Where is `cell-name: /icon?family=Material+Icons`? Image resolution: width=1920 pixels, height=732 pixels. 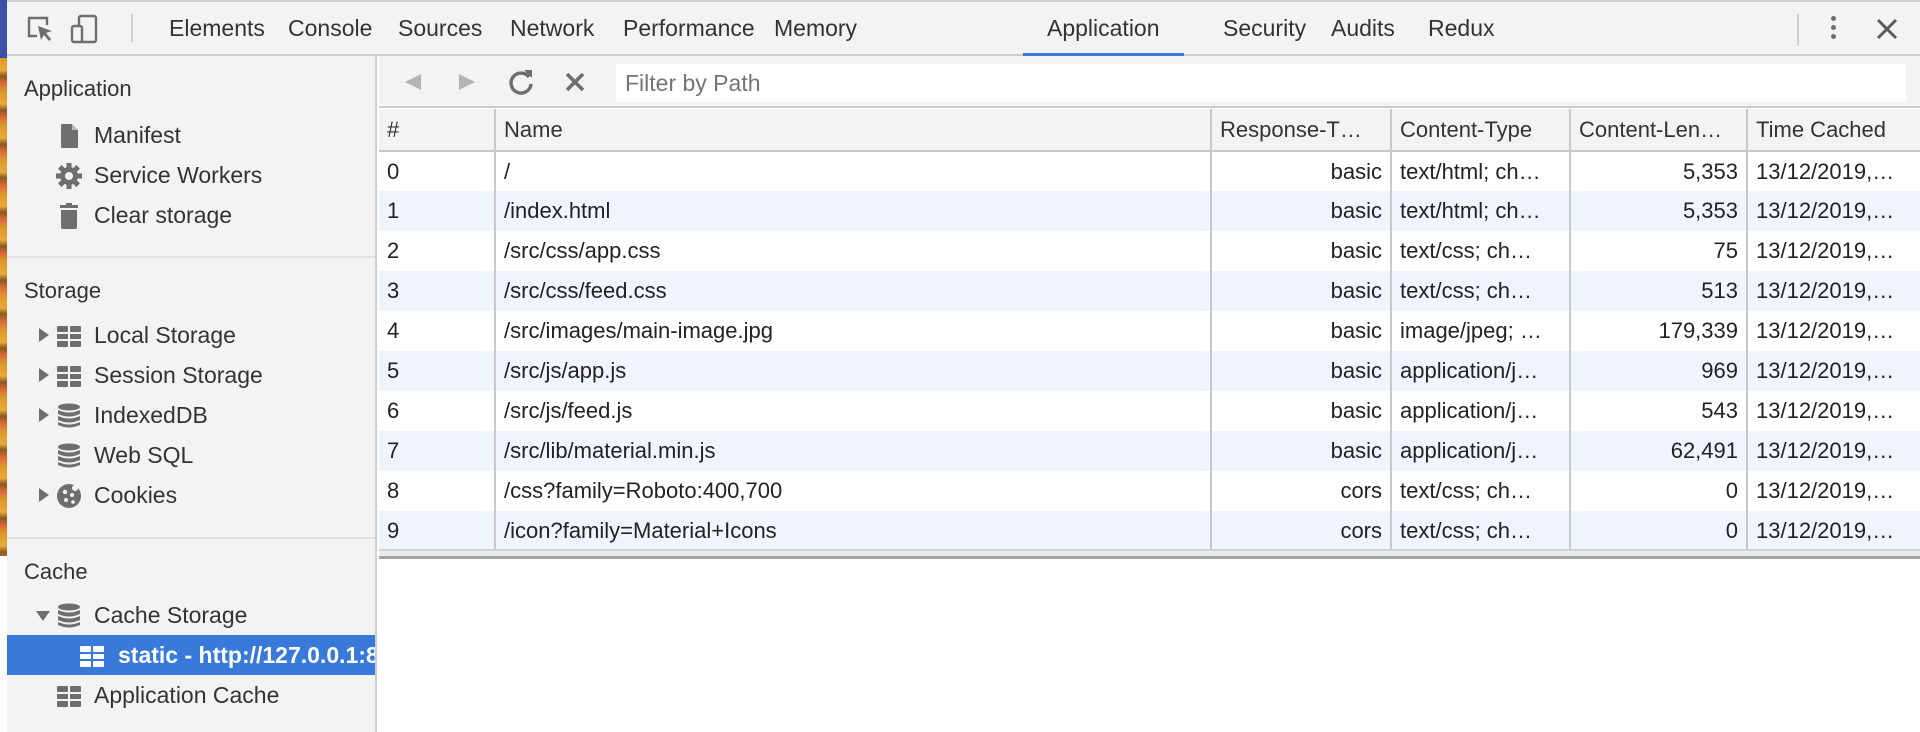
cell-name: /icon?family=Material+Icons is located at coordinates (853, 531).